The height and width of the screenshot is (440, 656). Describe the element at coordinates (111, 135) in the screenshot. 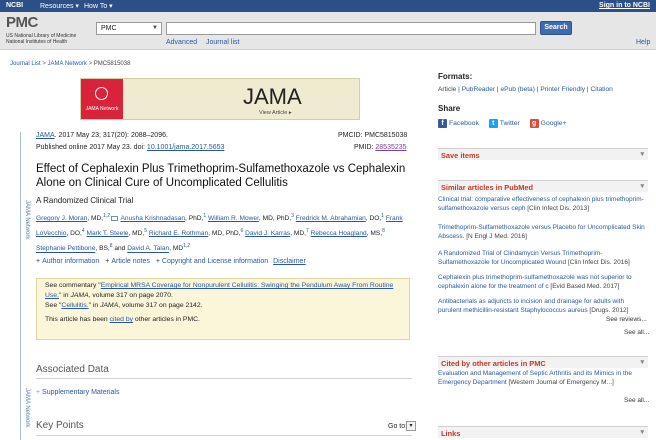

I see `citation-text: . 2017 May 23; 317(20): 2088–2096.` at that location.